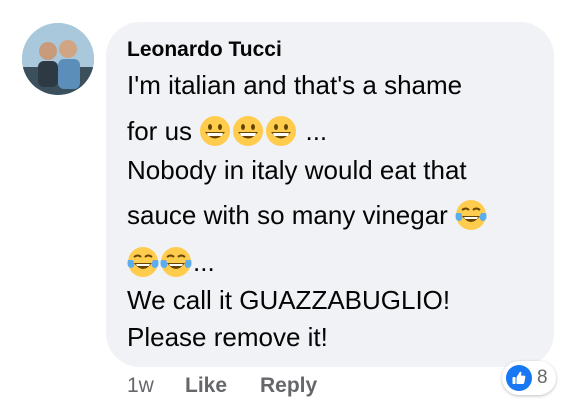 This screenshot has width=577, height=404. I want to click on reply-button: Reply, so click(288, 386).